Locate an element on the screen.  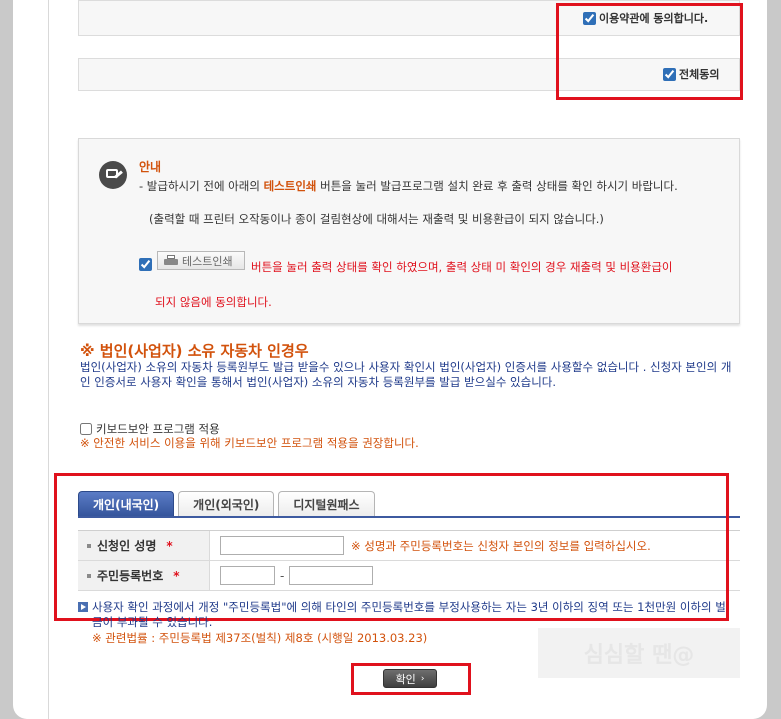
tab-foreigner: 개인(외국인) is located at coordinates (226, 504).